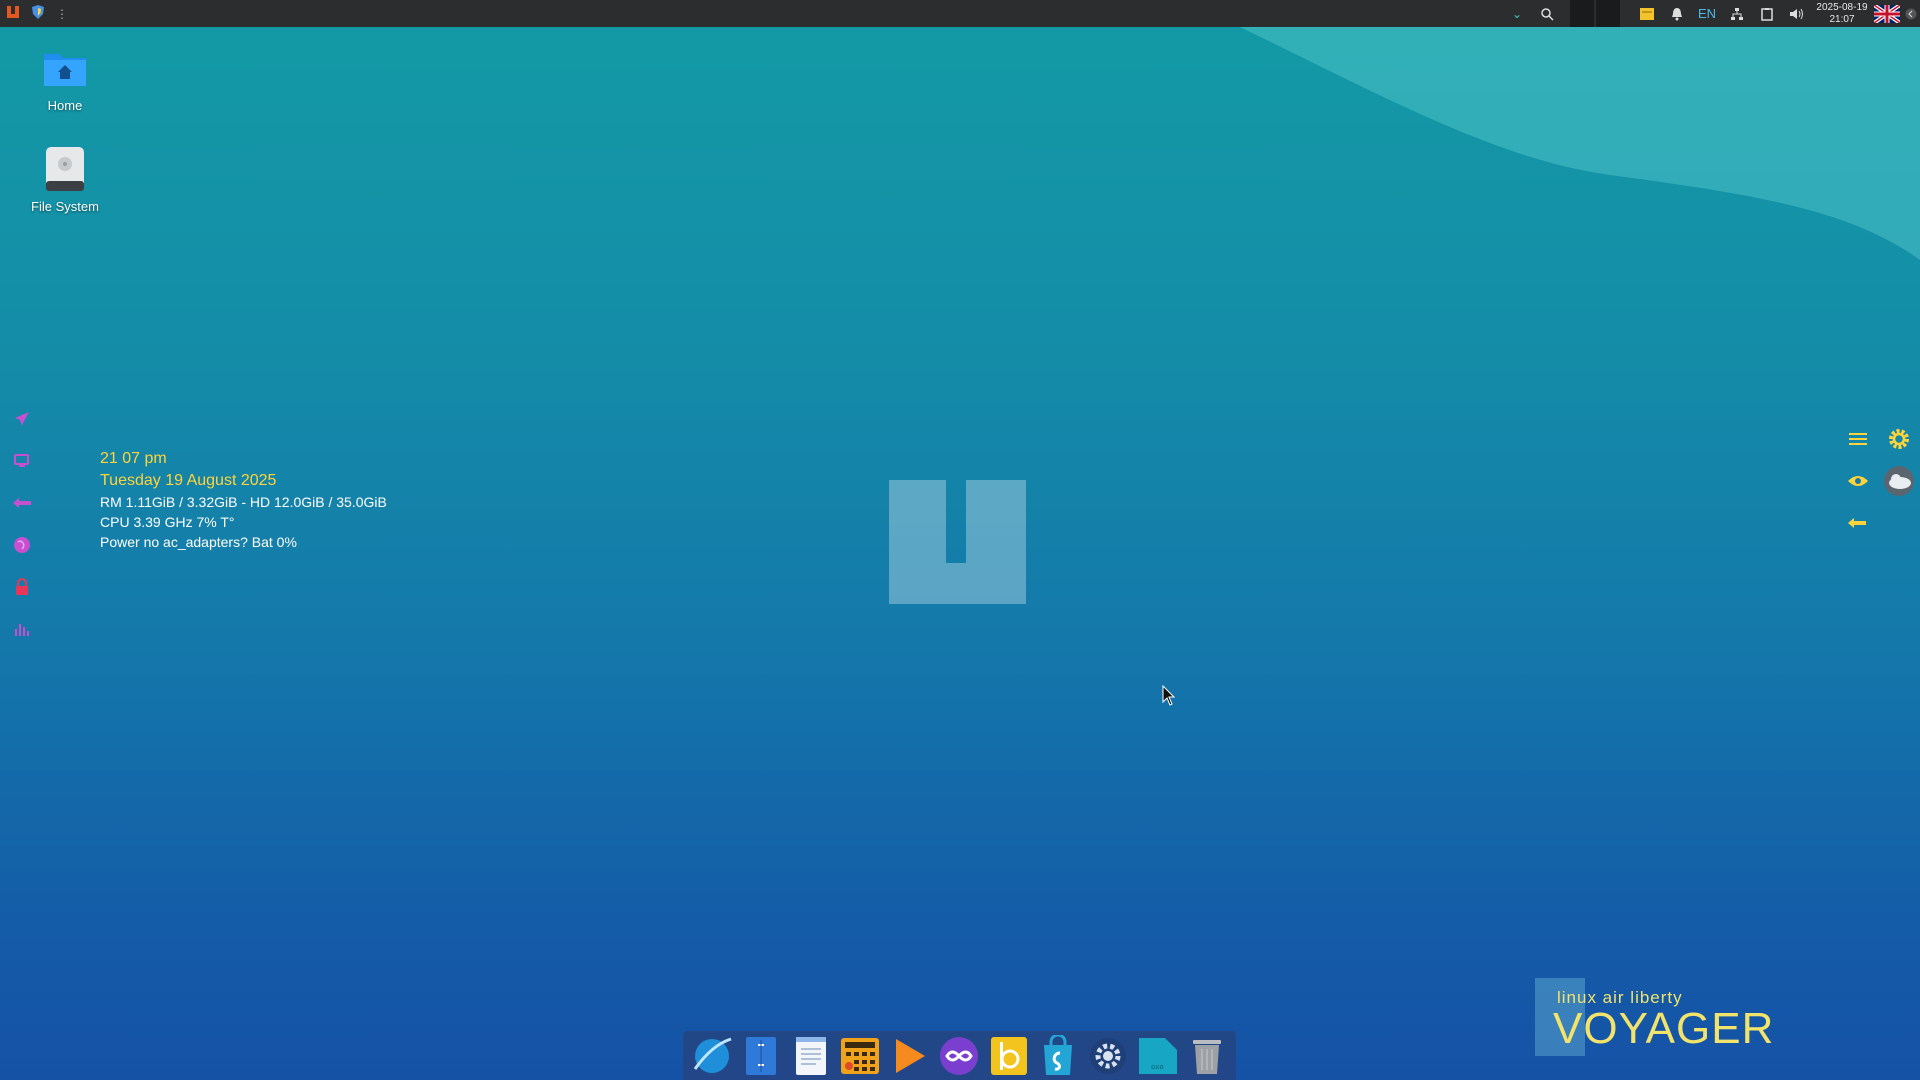  Describe the element at coordinates (188, 480) in the screenshot. I see `conky-date: Tuesday 19 August 2025` at that location.